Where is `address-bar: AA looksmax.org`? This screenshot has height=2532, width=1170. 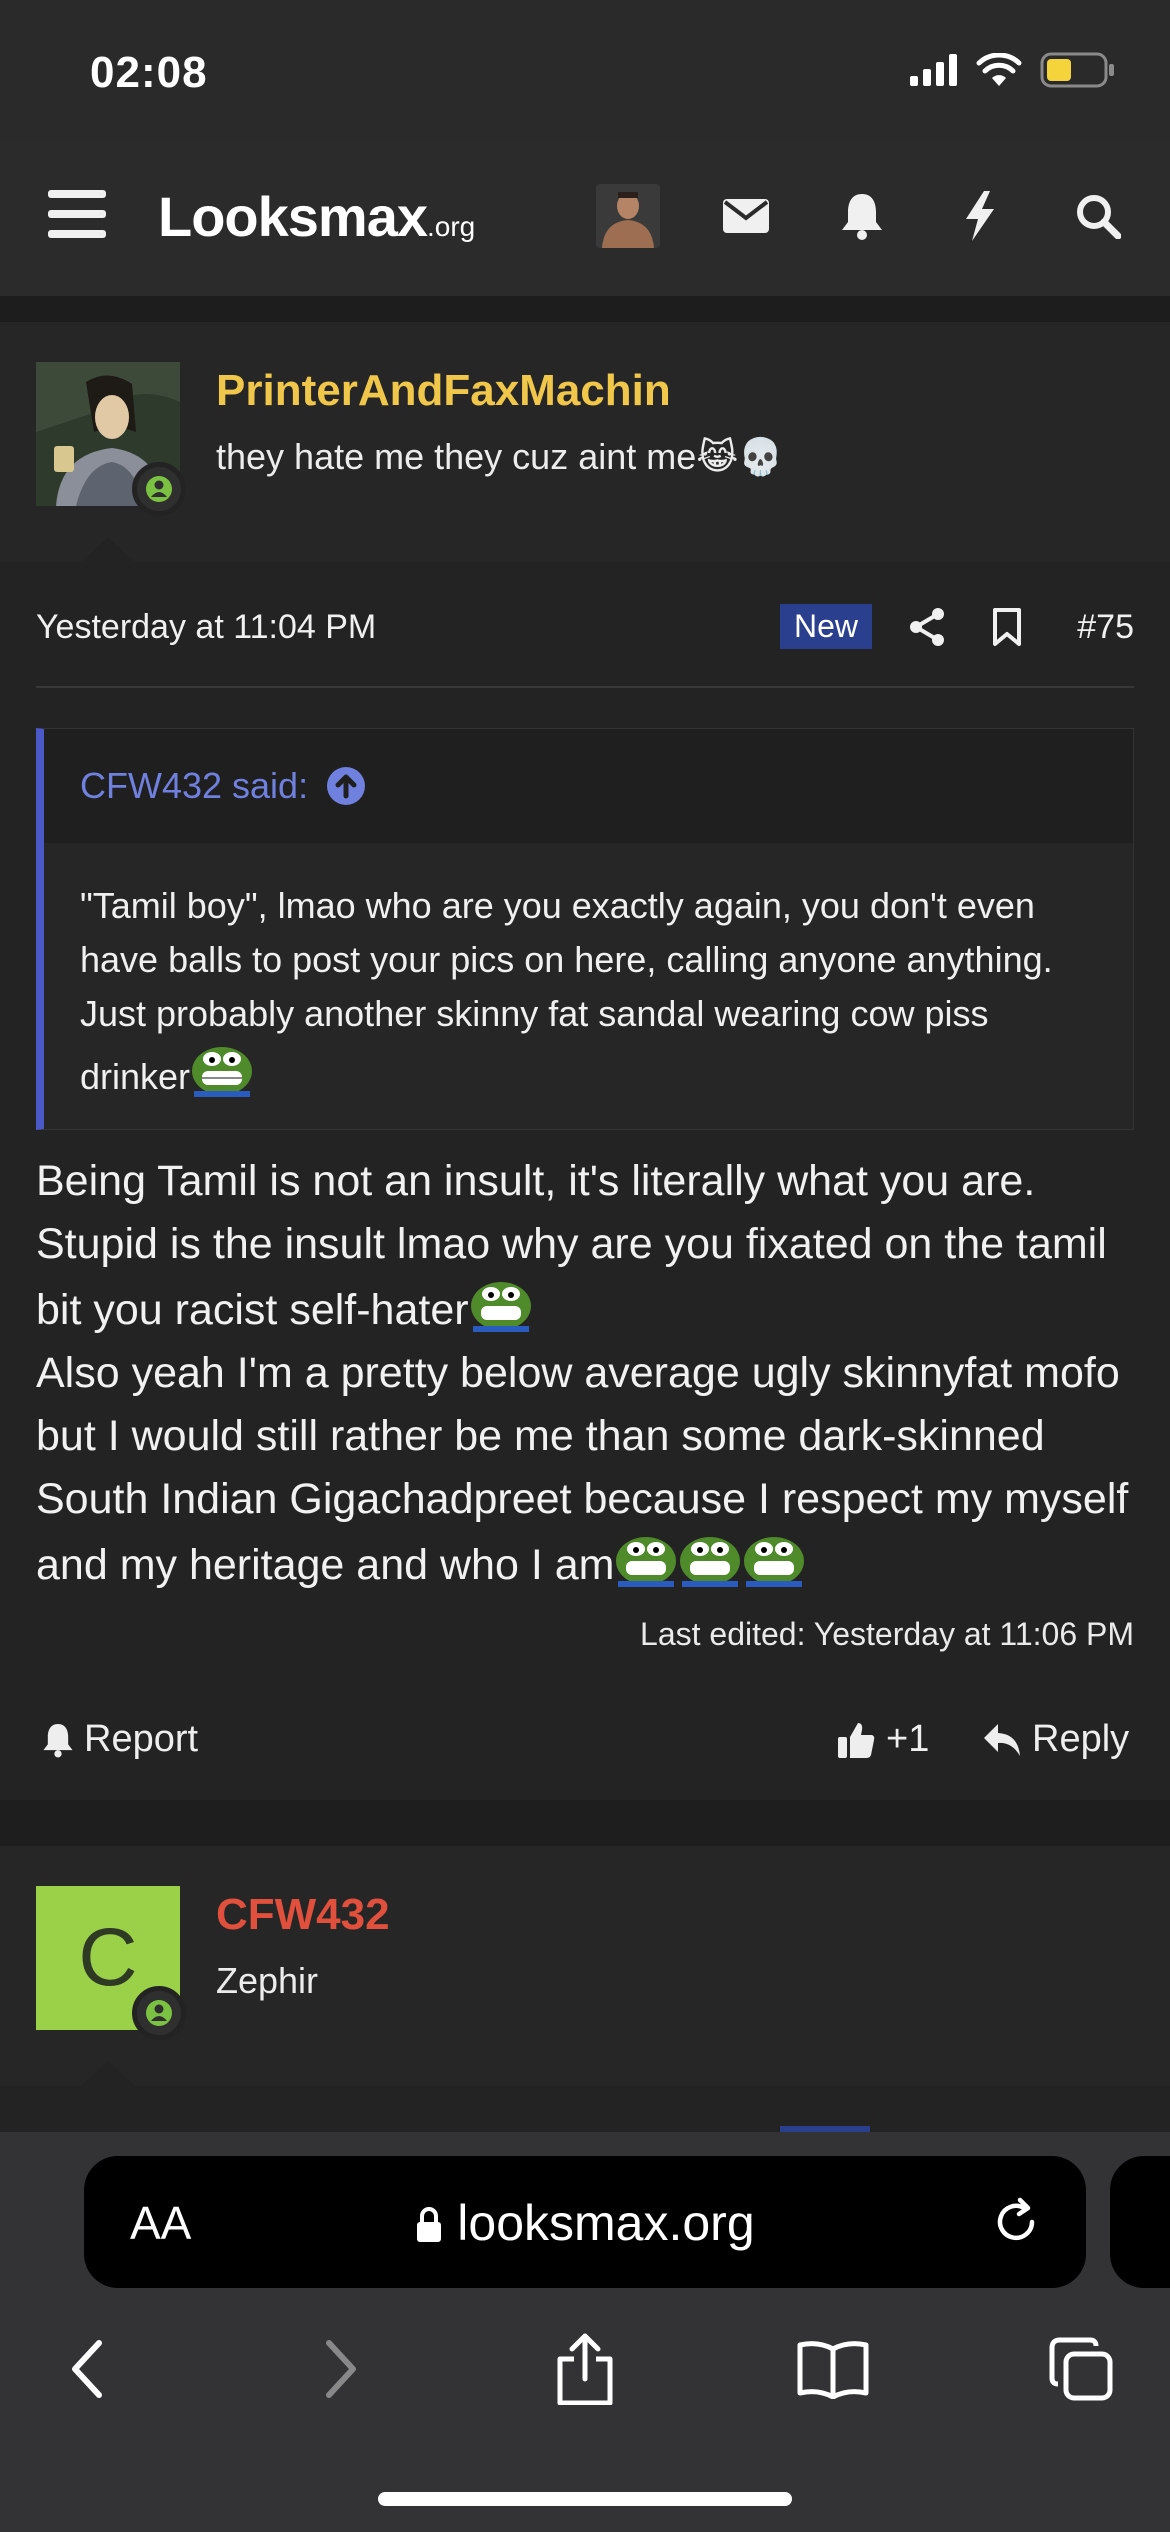 address-bar: AA looksmax.org is located at coordinates (585, 2222).